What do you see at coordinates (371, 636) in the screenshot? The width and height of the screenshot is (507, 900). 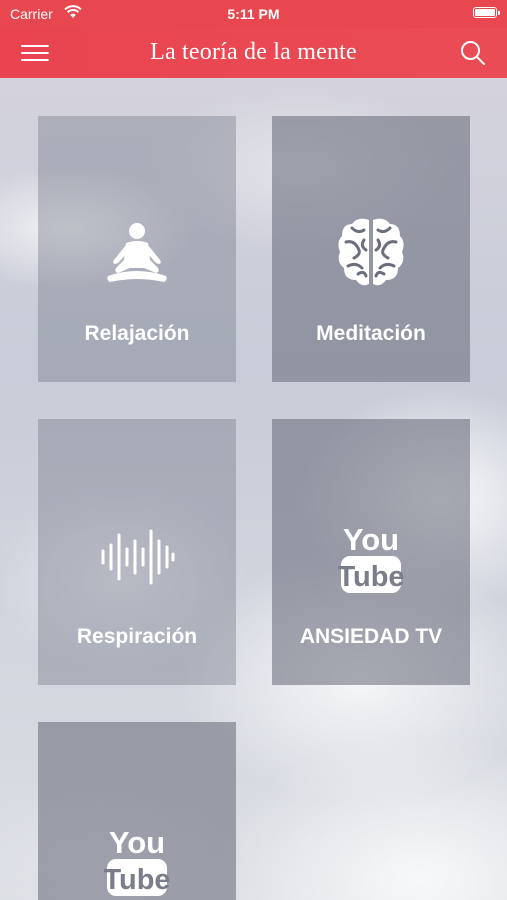 I see `tile-label: ANSIEDAD TV` at bounding box center [371, 636].